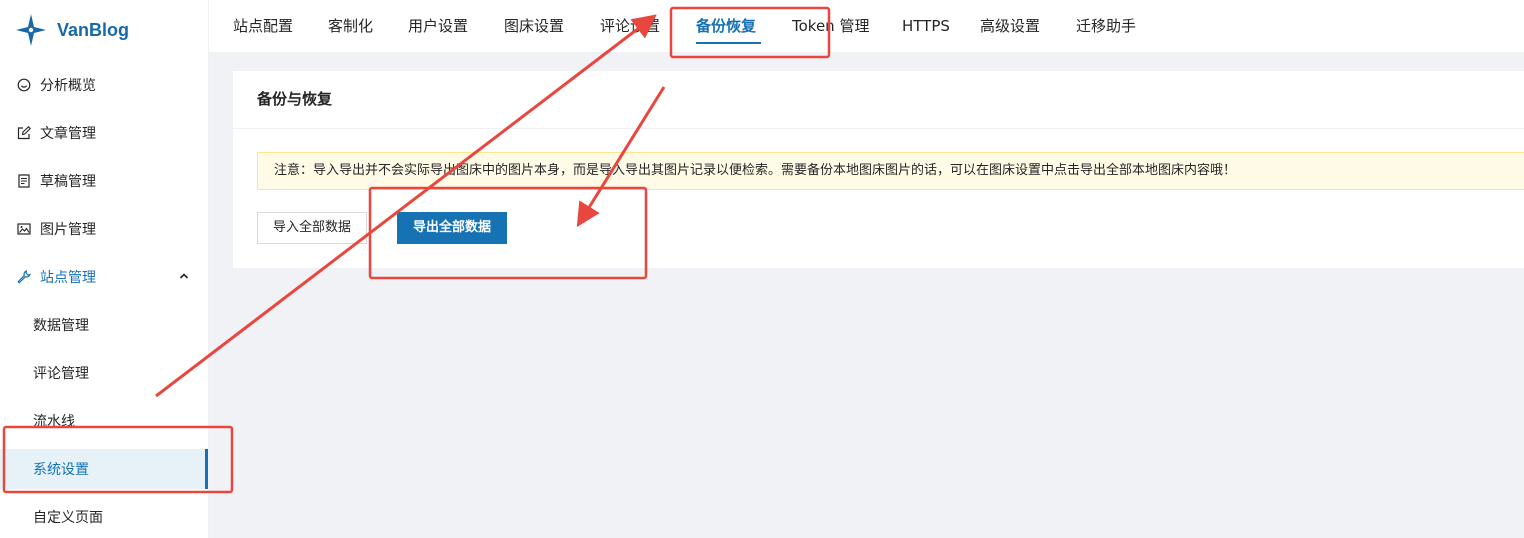  I want to click on menu-item-label: 分析概览, so click(68, 86).